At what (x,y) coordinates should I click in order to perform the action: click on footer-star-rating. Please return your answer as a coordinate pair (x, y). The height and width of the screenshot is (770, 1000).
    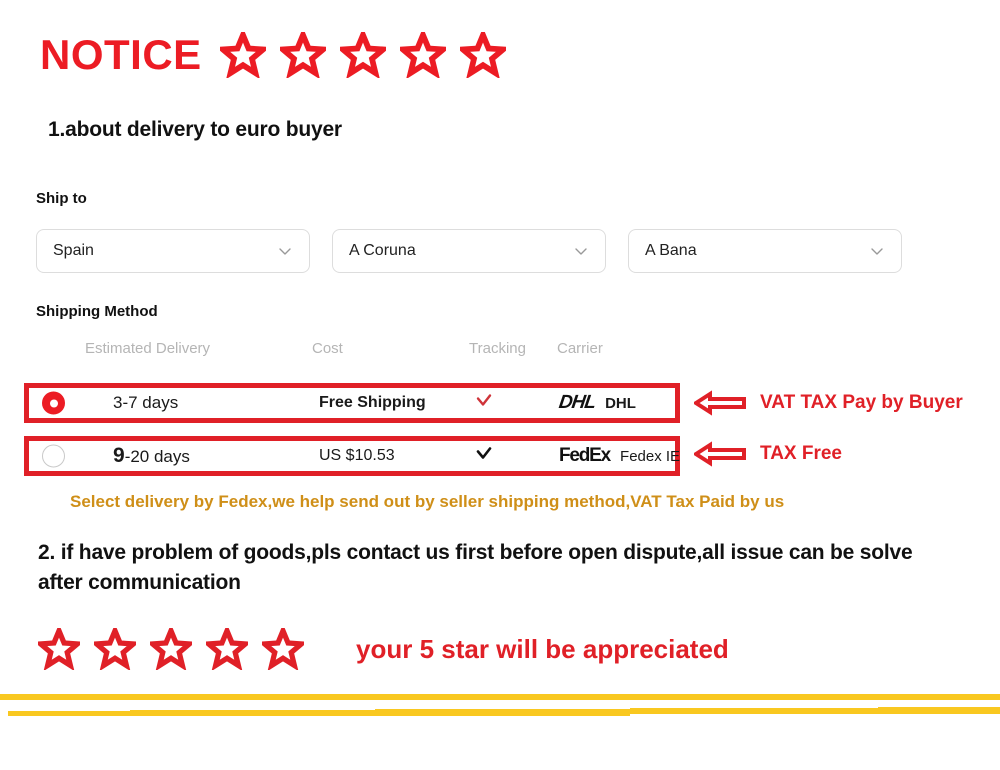
    Looking at the image, I should click on (171, 649).